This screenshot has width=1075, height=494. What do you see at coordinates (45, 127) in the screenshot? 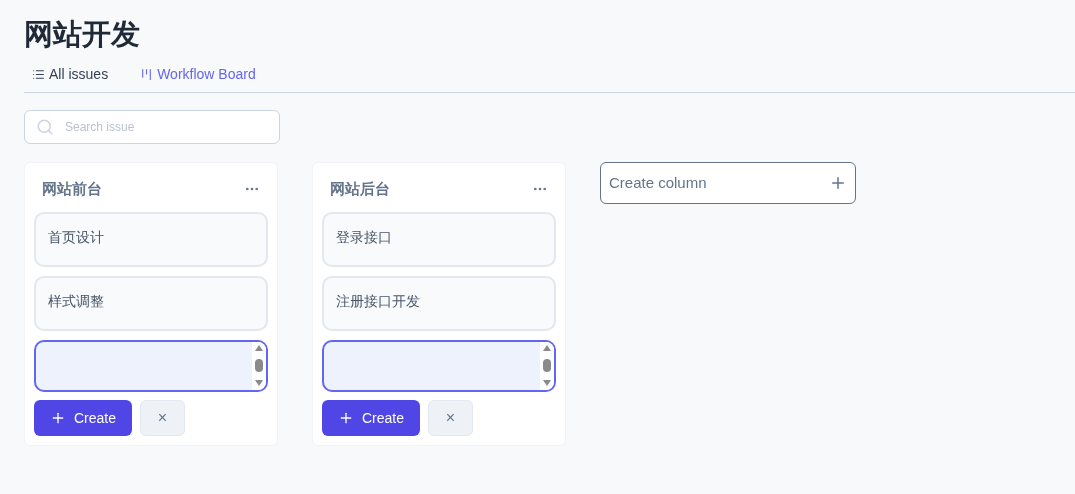
I see `search-icon` at bounding box center [45, 127].